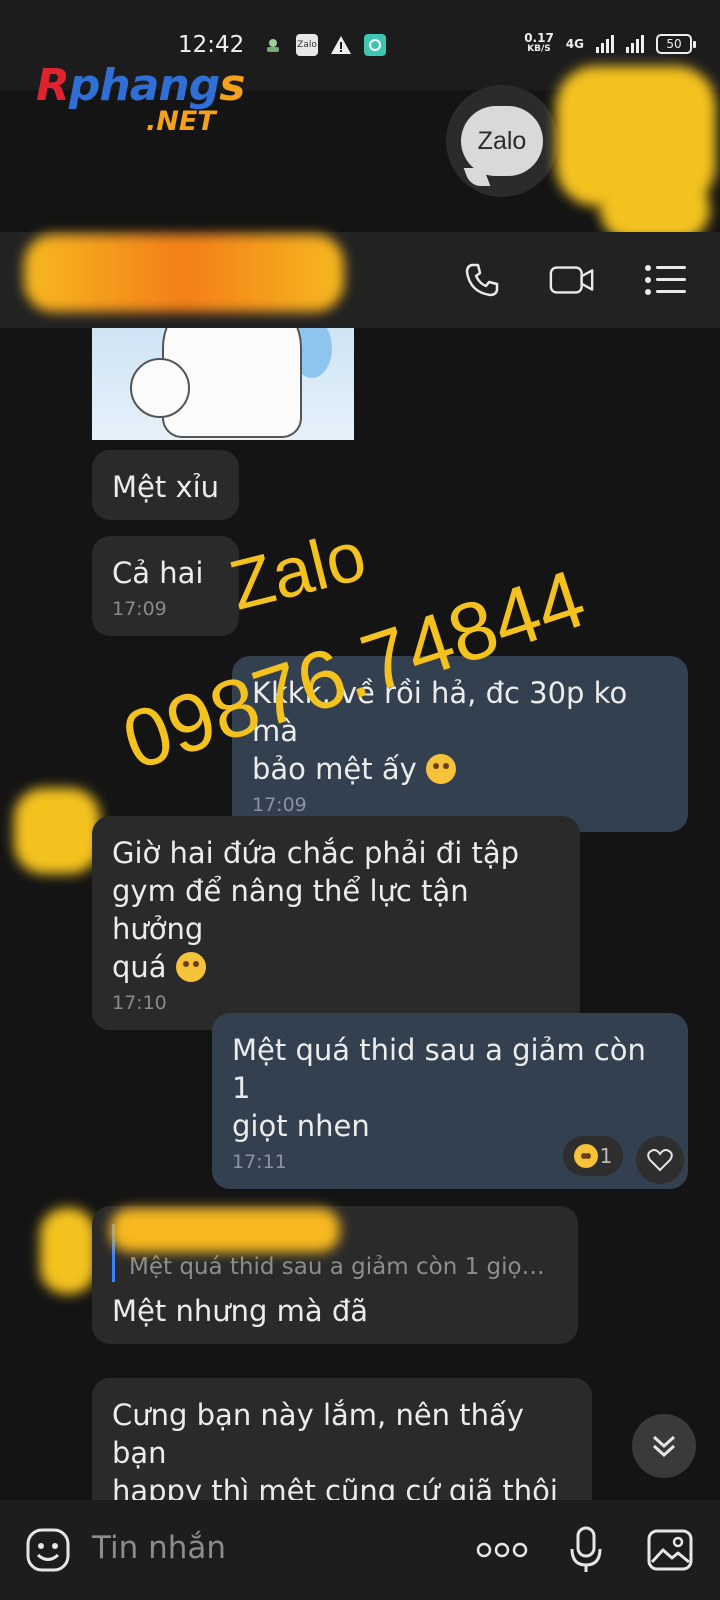 This screenshot has width=720, height=1600. I want to click on reply-author-redacted, so click(225, 1230).